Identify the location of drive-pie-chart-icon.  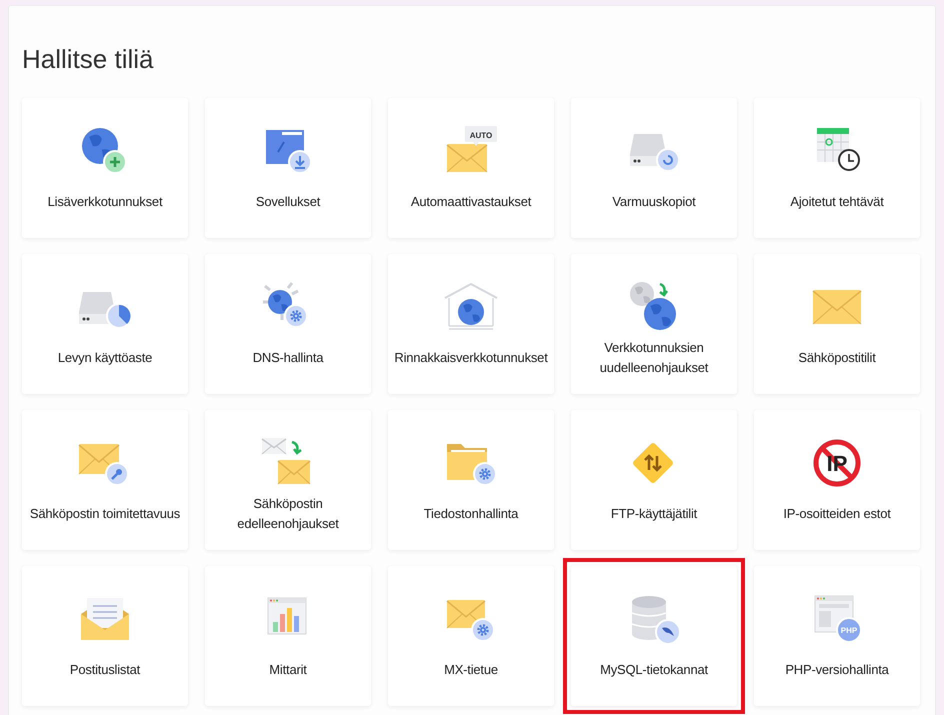
(105, 310).